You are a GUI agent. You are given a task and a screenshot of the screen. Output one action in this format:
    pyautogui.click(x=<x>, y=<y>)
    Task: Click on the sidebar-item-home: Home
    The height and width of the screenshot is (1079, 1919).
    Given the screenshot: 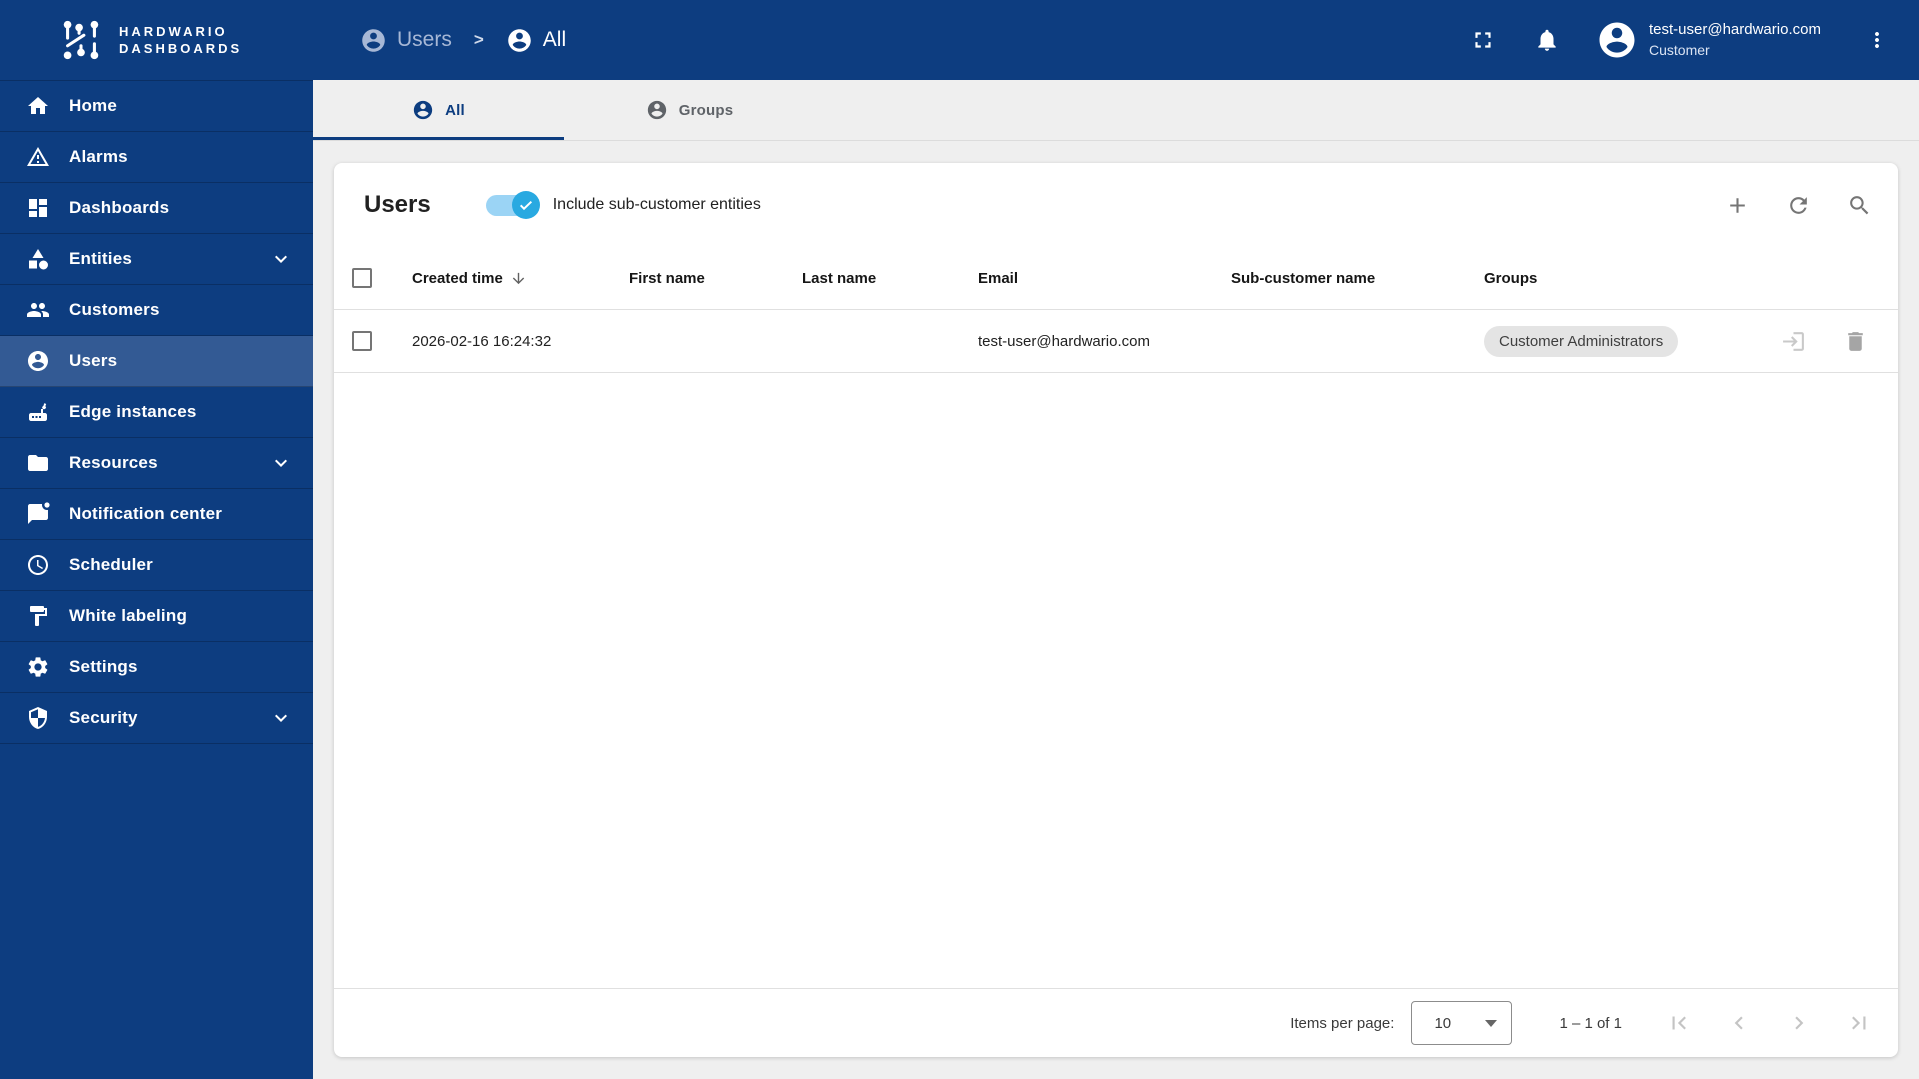 What is the action you would take?
    pyautogui.click(x=156, y=106)
    